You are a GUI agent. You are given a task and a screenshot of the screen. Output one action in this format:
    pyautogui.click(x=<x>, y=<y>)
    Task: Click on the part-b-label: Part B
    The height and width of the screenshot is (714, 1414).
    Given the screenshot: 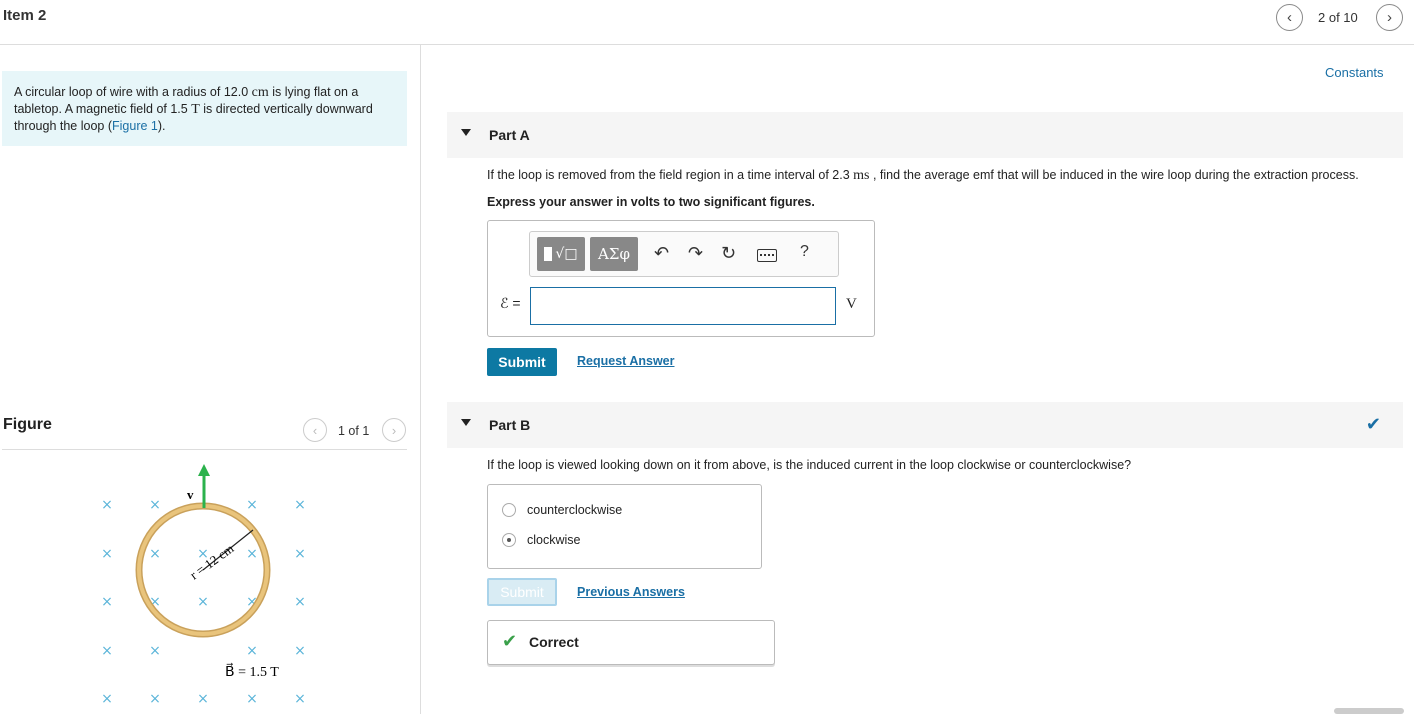 What is the action you would take?
    pyautogui.click(x=510, y=425)
    